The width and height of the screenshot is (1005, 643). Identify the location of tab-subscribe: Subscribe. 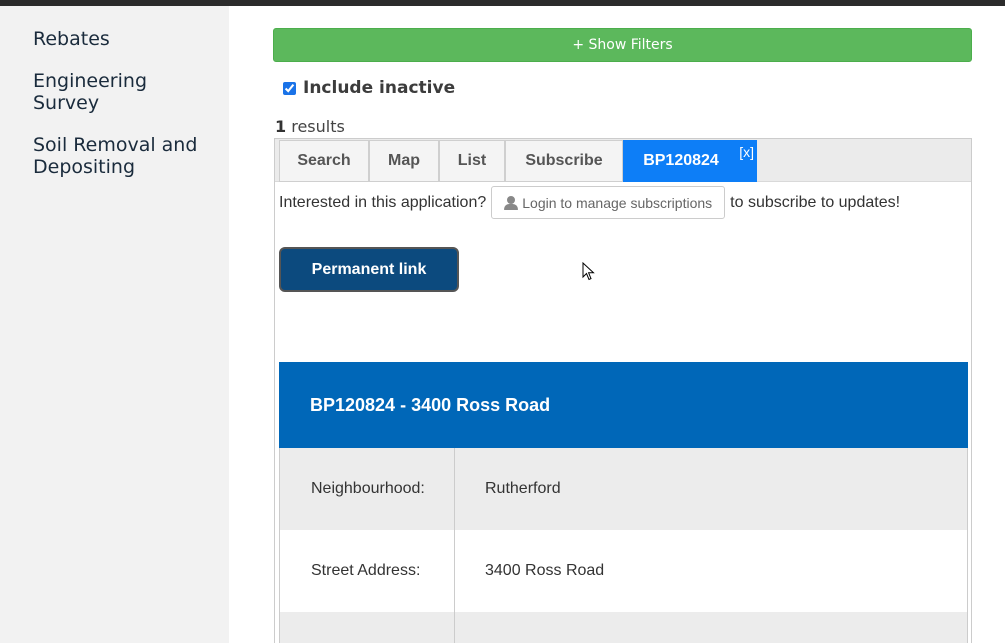
(564, 161).